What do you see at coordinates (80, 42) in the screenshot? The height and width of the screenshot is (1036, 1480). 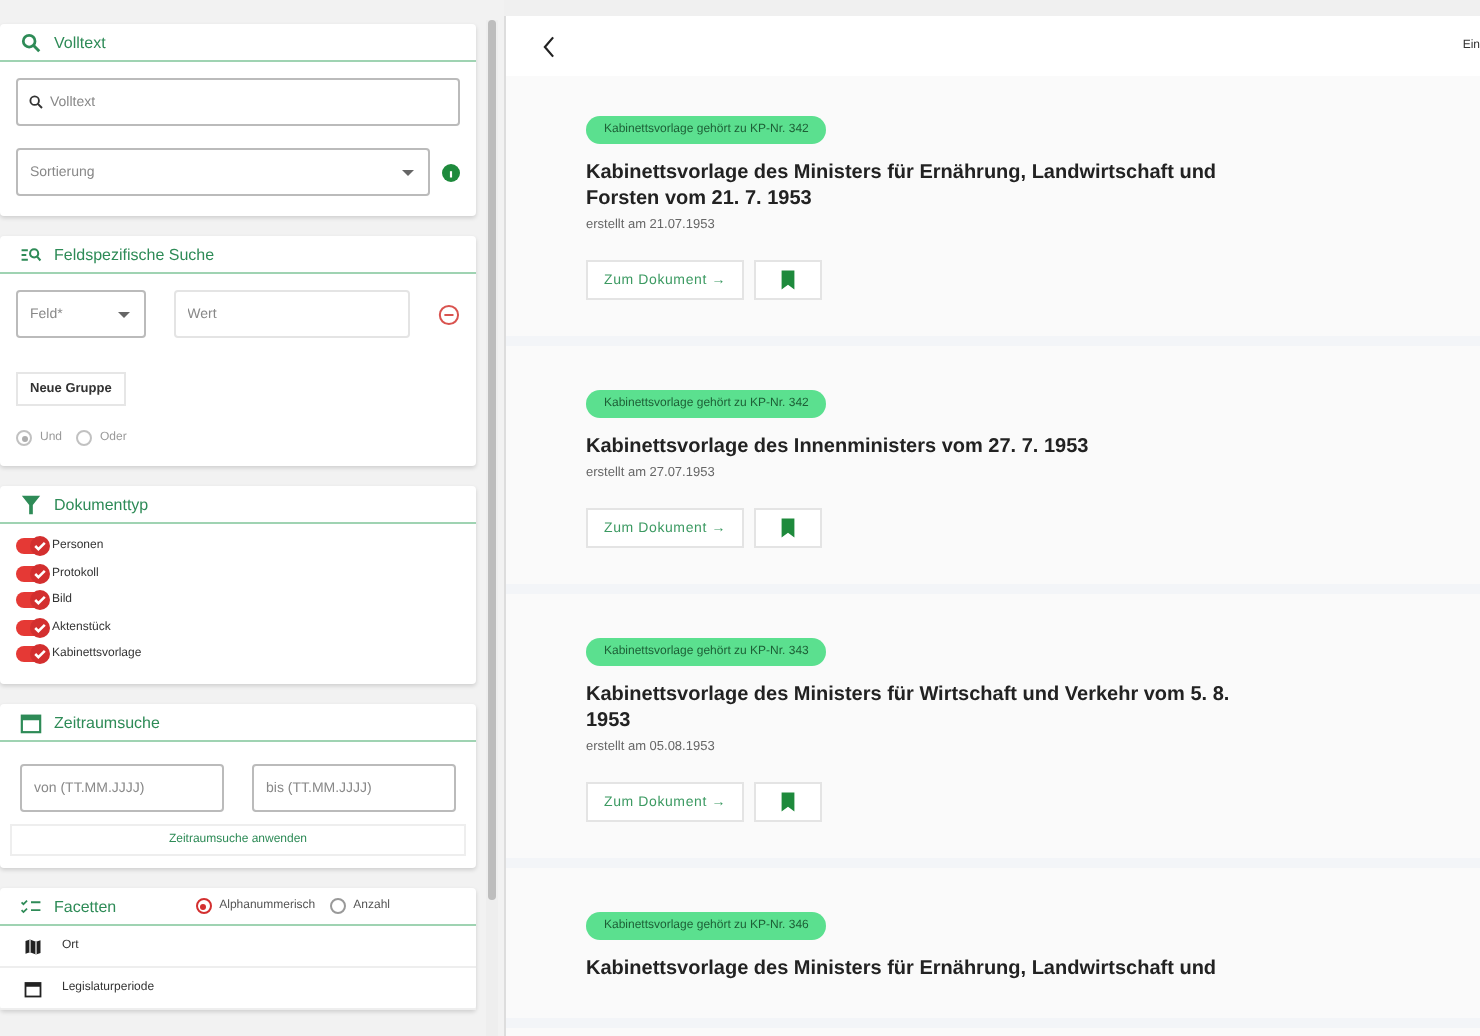 I see `card-title: Volltext` at bounding box center [80, 42].